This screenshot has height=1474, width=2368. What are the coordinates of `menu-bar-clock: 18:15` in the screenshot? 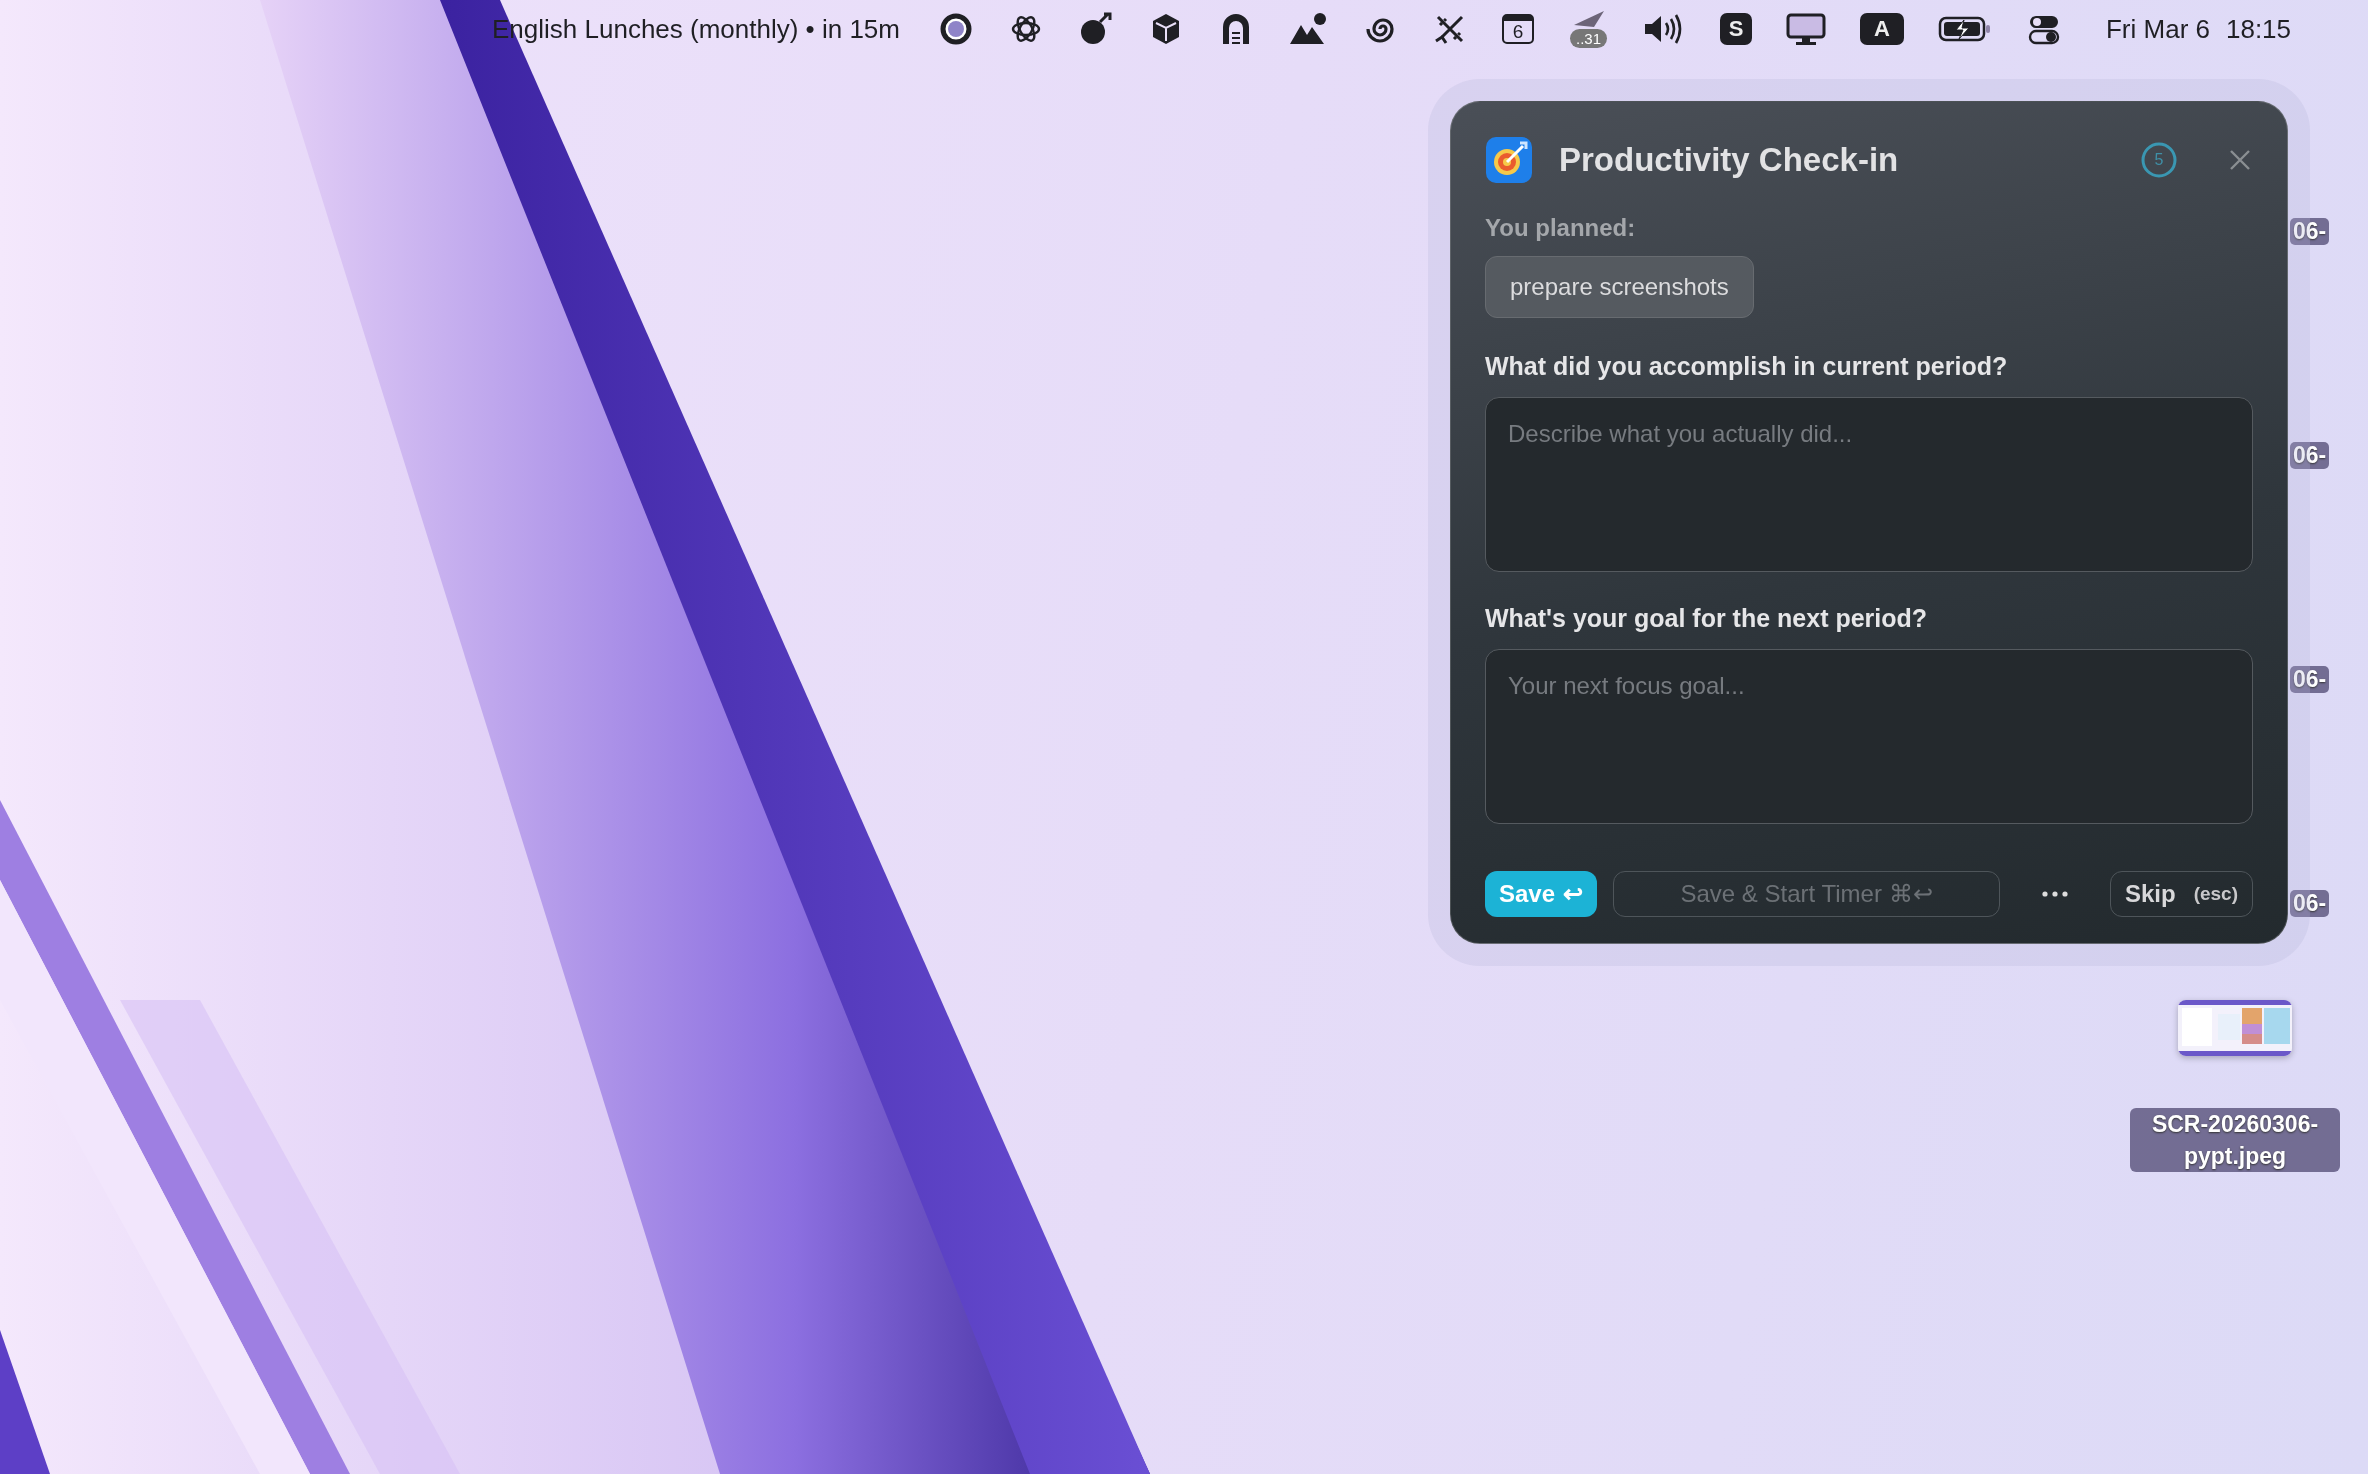 It's located at (2258, 29).